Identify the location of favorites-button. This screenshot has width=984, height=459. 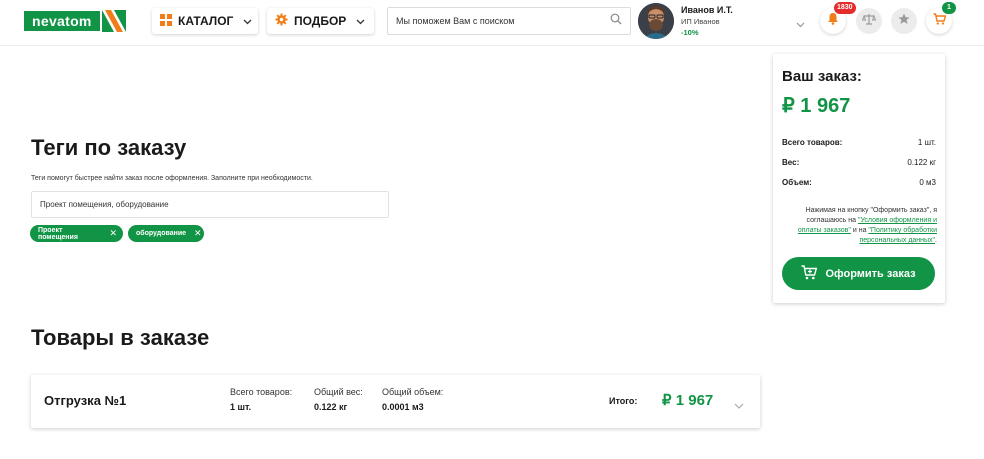
(904, 21).